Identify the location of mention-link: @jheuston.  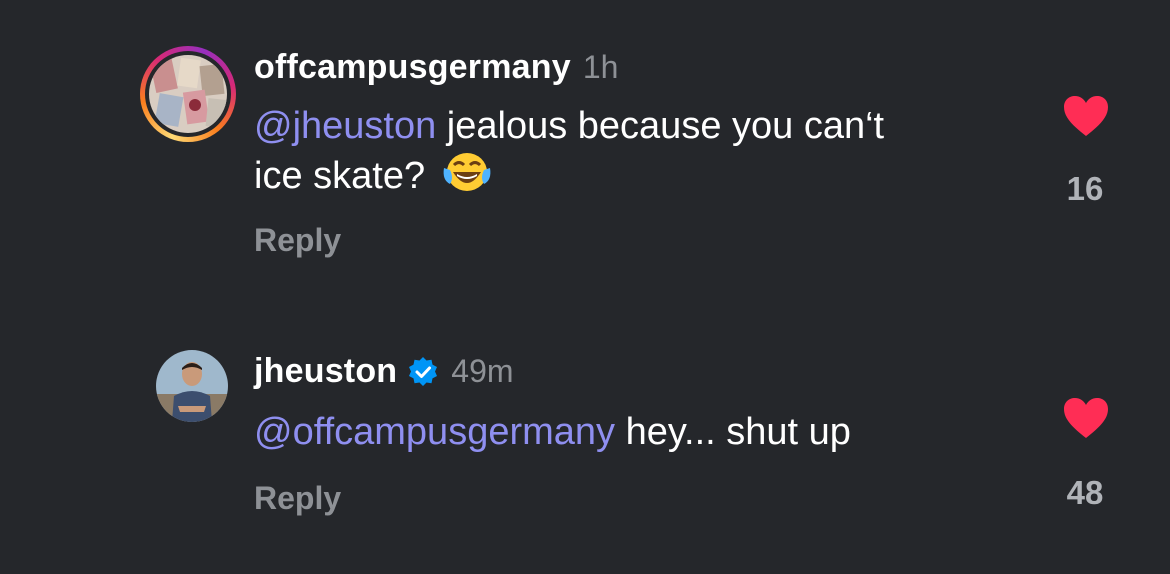
(345, 126).